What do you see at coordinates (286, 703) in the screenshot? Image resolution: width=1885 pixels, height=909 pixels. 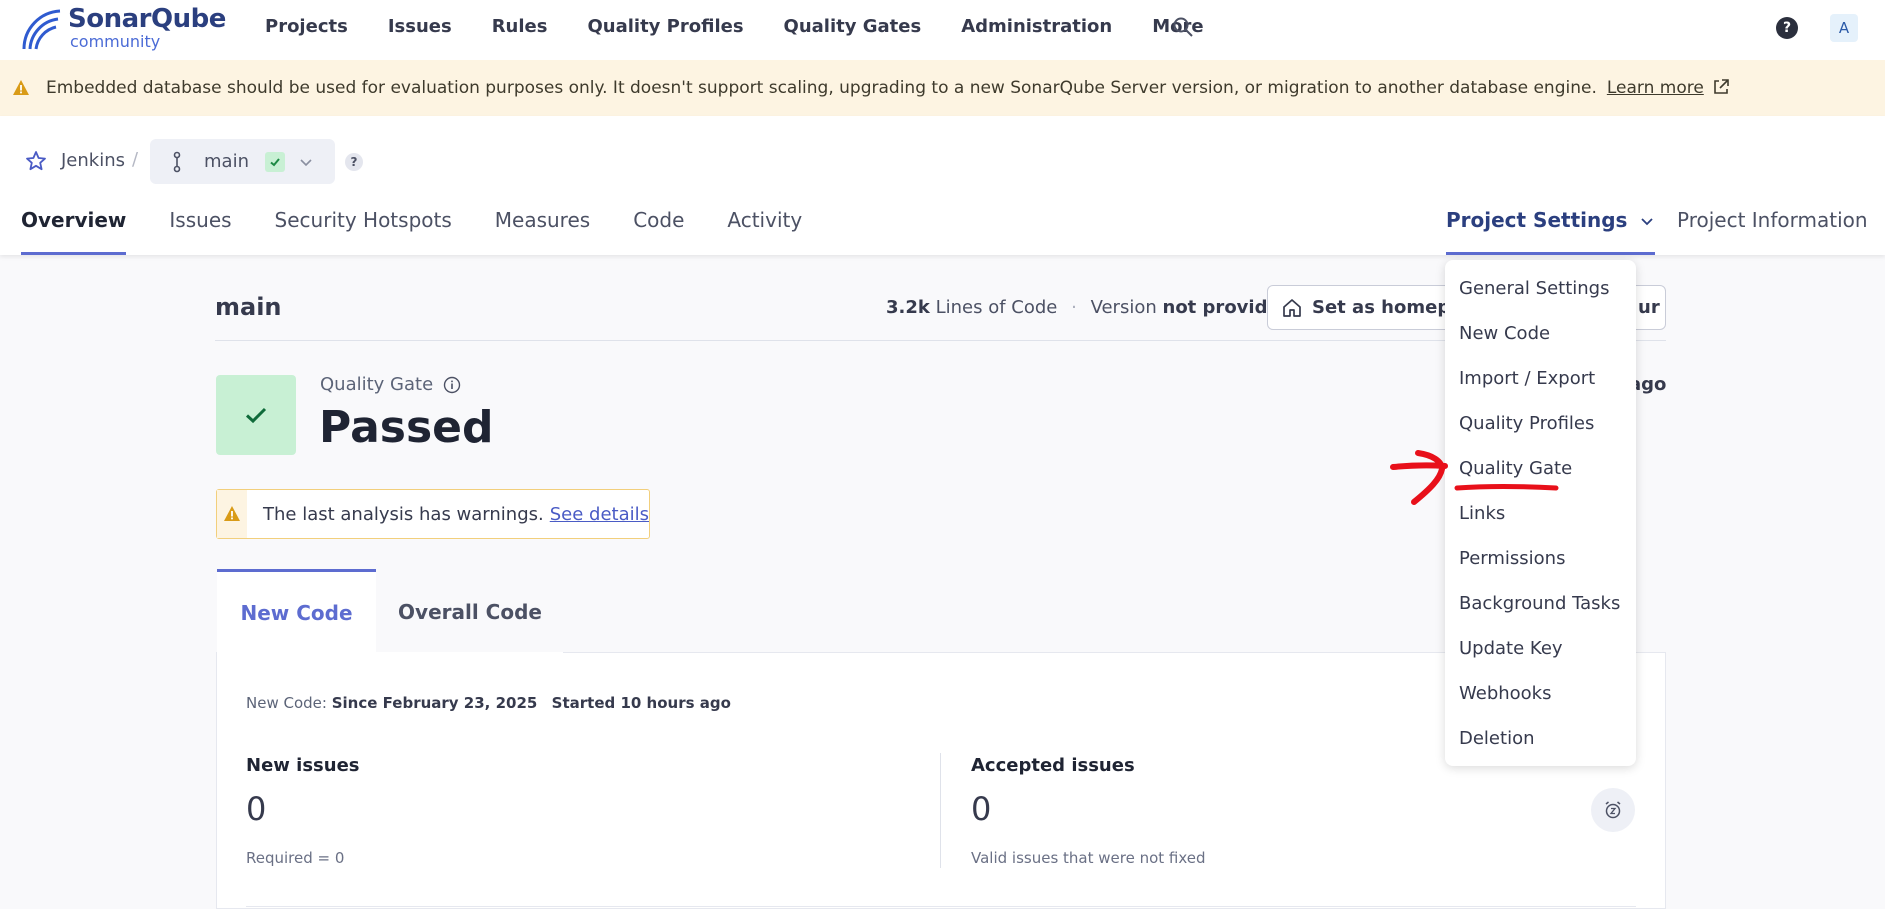 I see `new-code-label: New Code:` at bounding box center [286, 703].